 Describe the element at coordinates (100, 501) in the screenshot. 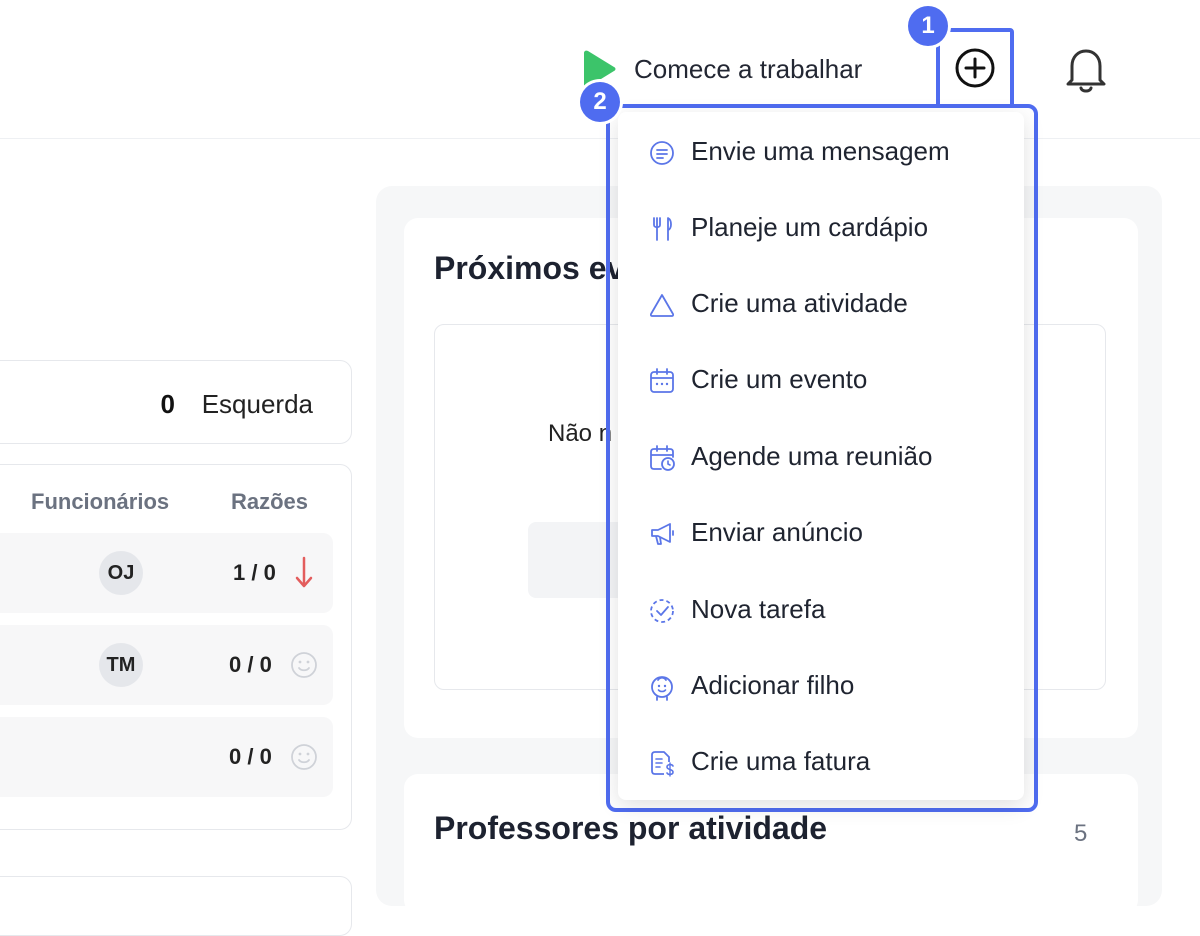

I see `column-header-staff: Funcionários` at that location.